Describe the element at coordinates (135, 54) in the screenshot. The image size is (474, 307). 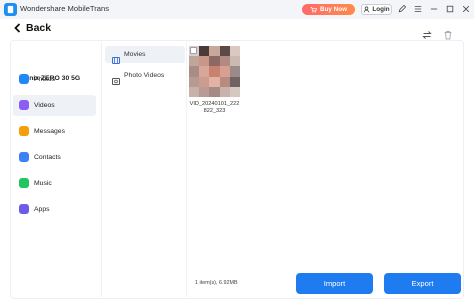
I see `category-label: Movies` at that location.